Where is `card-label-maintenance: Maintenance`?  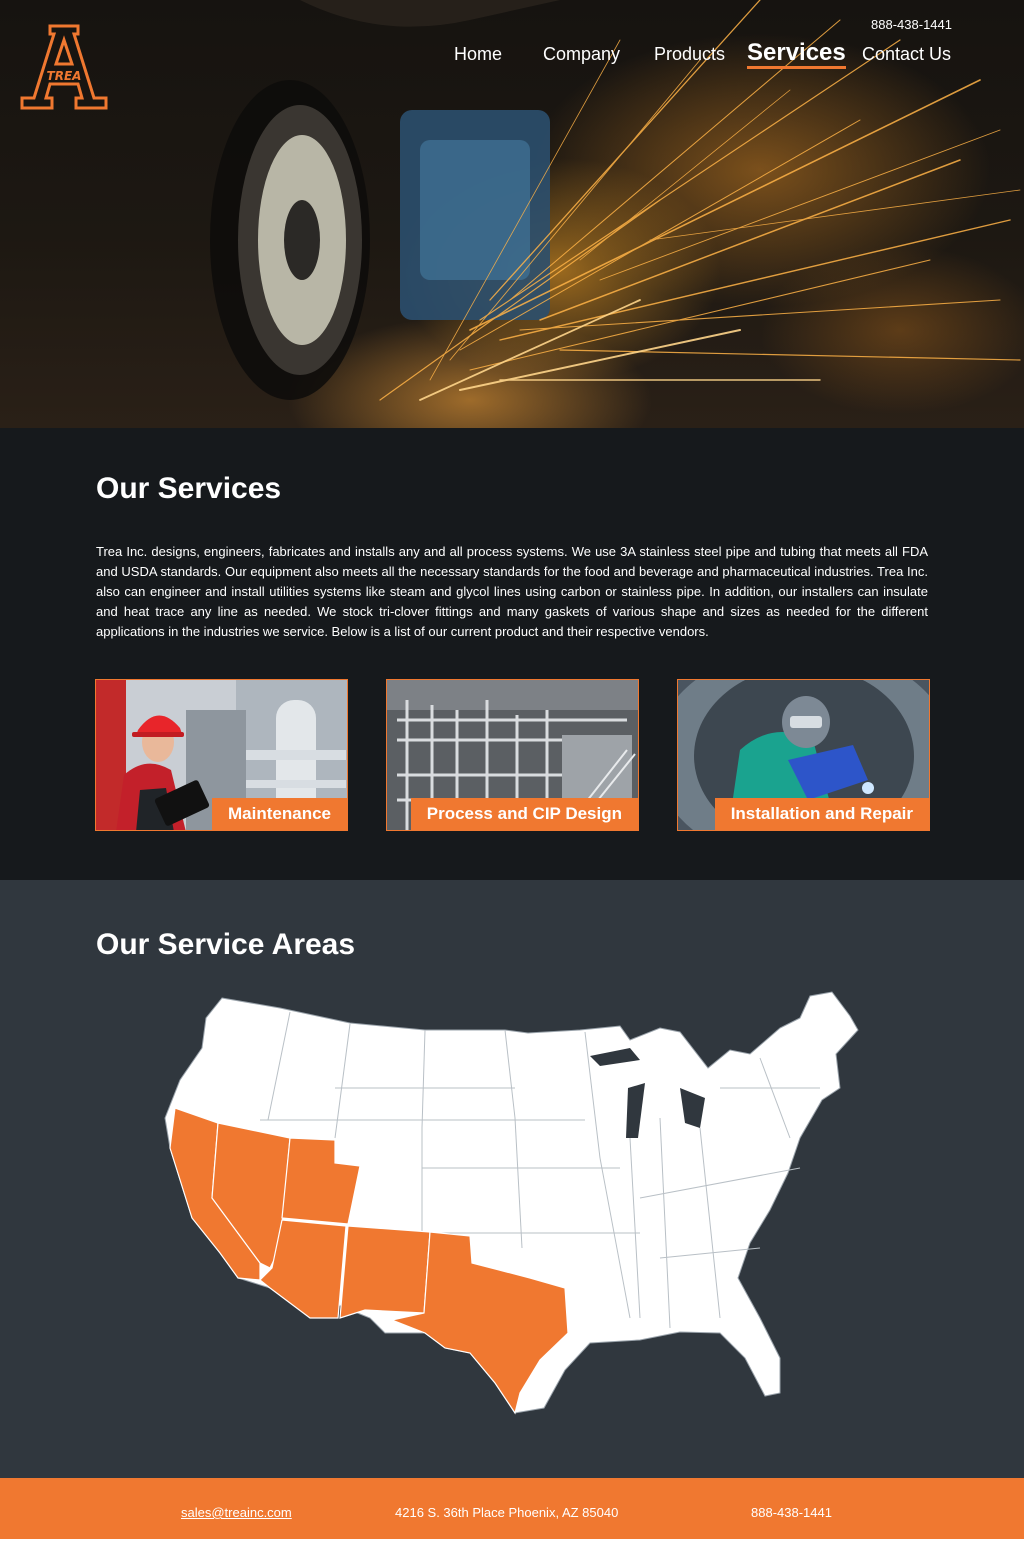 card-label-maintenance: Maintenance is located at coordinates (279, 814).